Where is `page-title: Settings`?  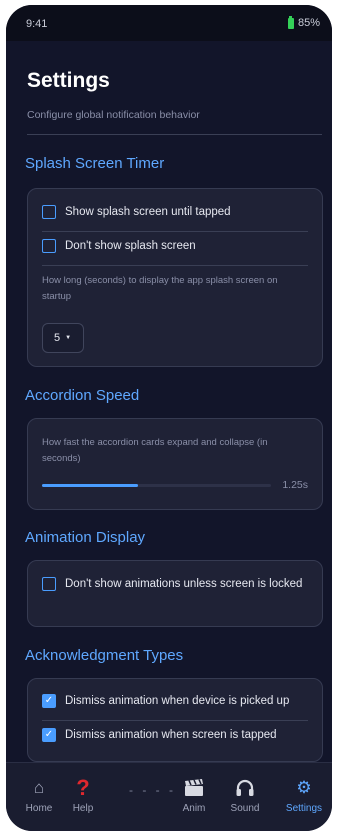
page-title: Settings is located at coordinates (68, 80).